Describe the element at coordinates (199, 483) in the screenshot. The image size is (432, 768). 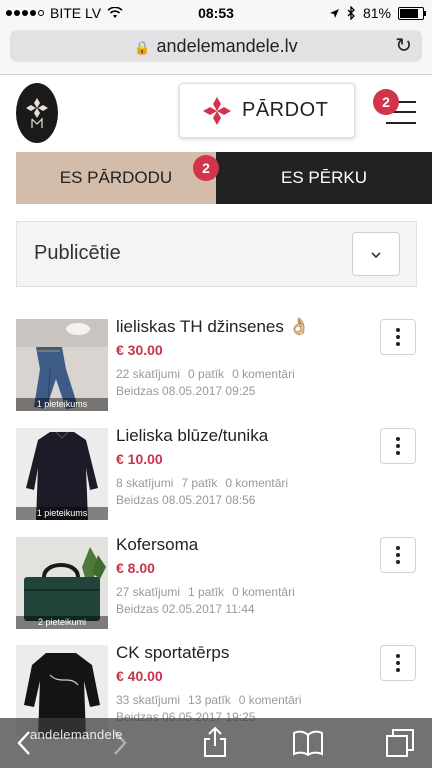
I see `item-likes: 7 patīk` at that location.